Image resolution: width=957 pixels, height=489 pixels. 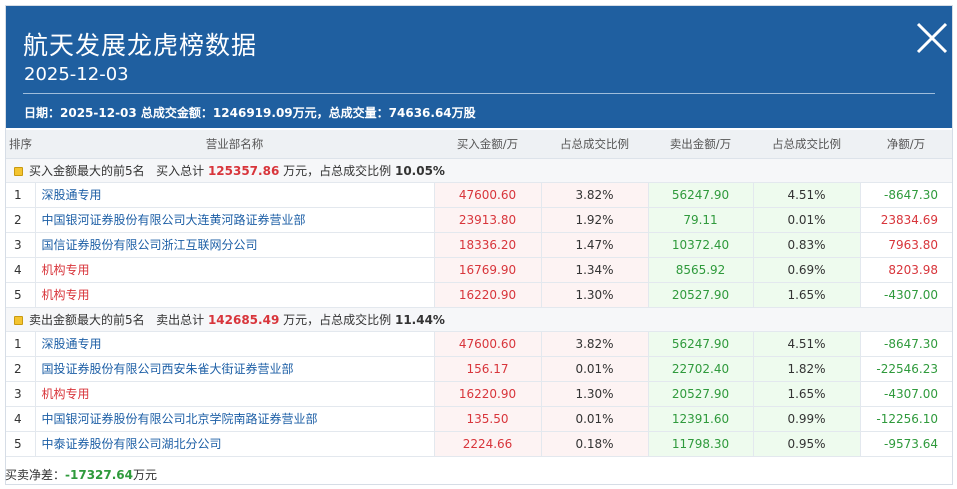 I want to click on header-divider, so click(x=479, y=93).